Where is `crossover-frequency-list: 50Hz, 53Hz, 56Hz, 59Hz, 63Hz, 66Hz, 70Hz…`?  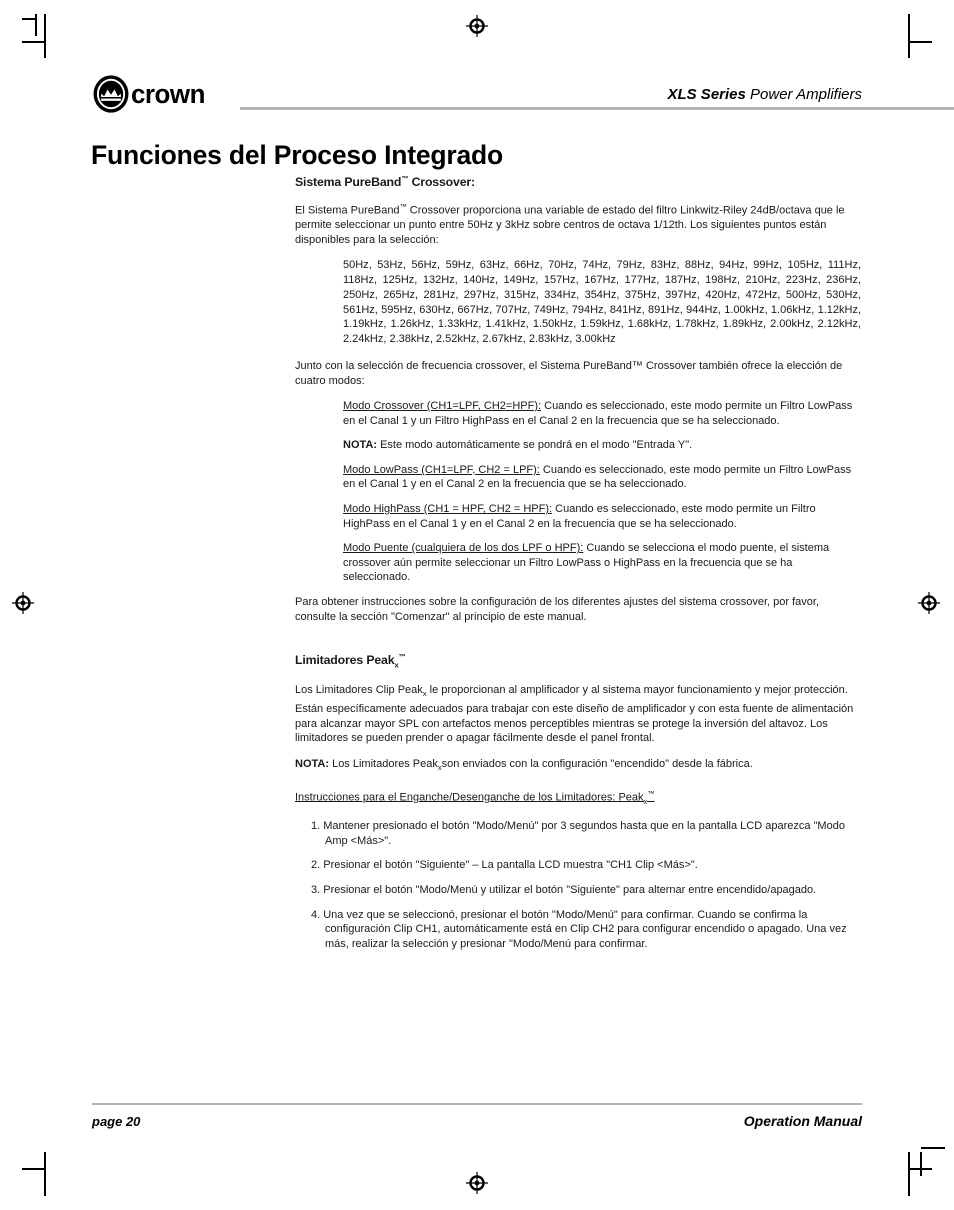 crossover-frequency-list: 50Hz, 53Hz, 56Hz, 59Hz, 63Hz, 66Hz, 70Hz… is located at coordinates (602, 302).